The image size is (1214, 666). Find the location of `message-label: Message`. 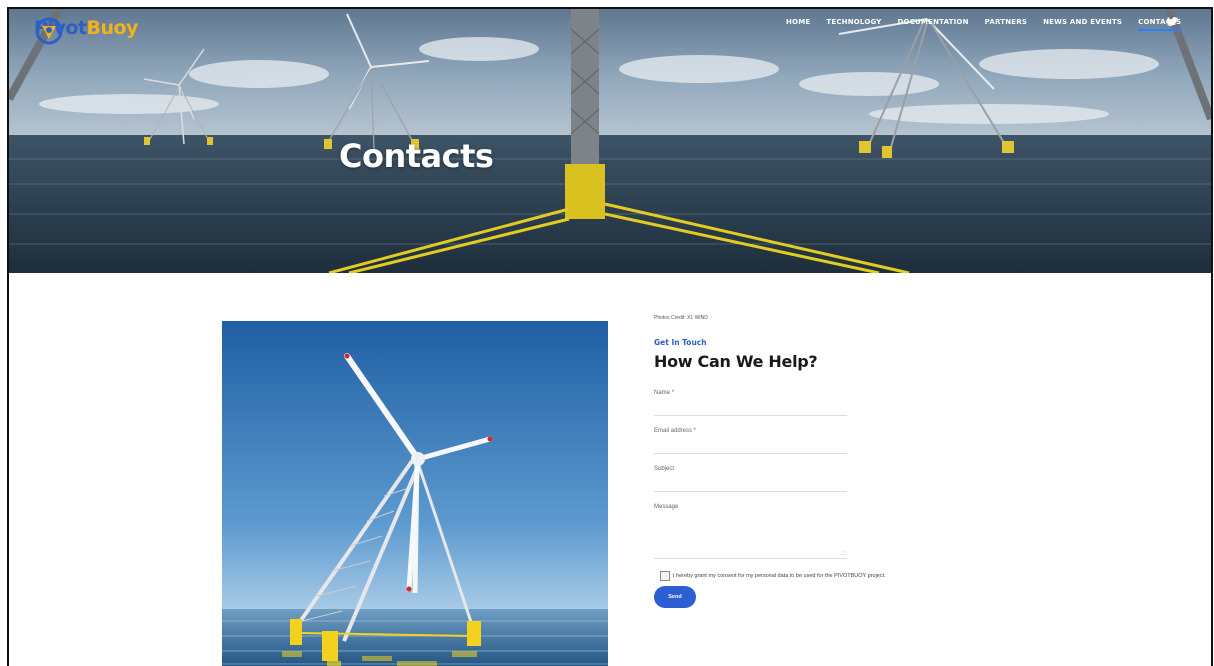

message-label: Message is located at coordinates (666, 507).